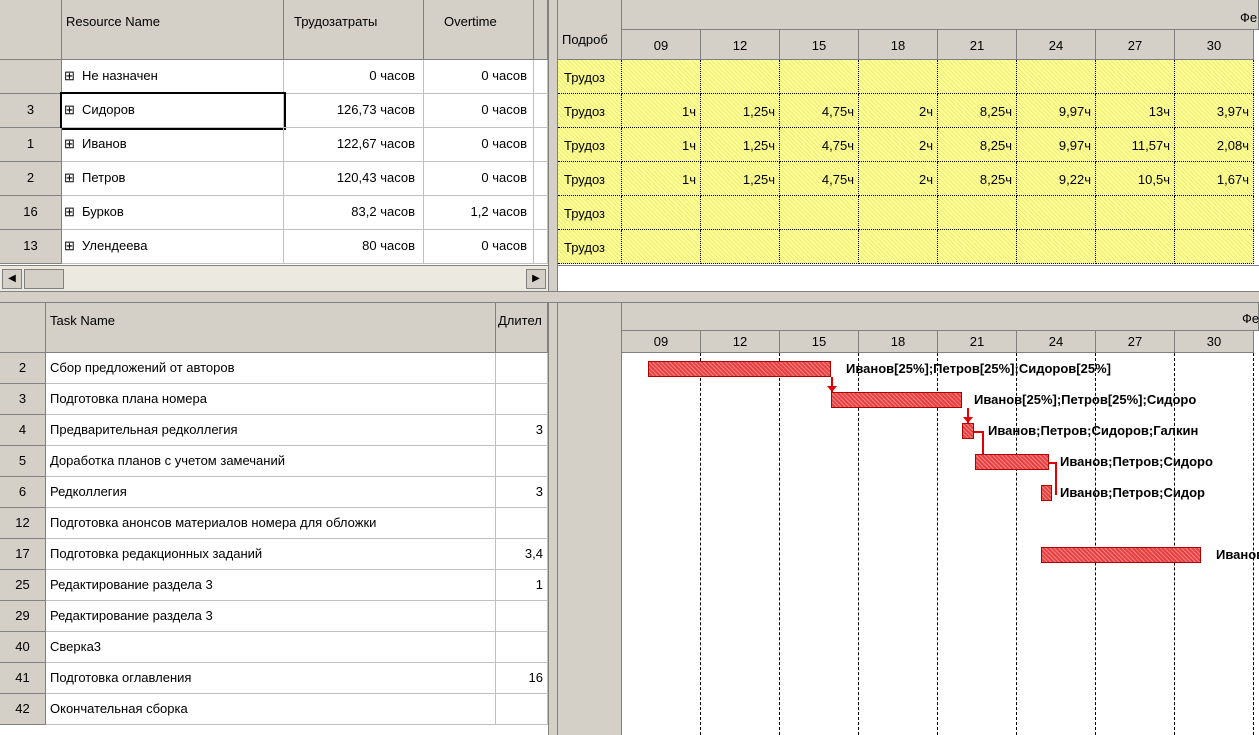 This screenshot has height=735, width=1259. I want to click on vertical-splitter, so click(553, 367).